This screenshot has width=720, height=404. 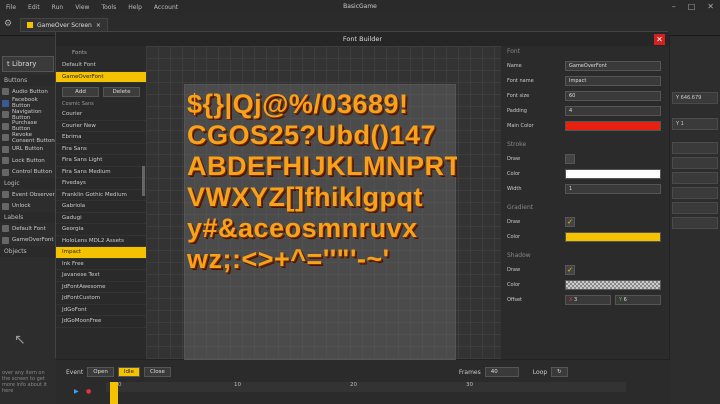 What do you see at coordinates (613, 95) in the screenshot?
I see `font-size-input: 60` at bounding box center [613, 95].